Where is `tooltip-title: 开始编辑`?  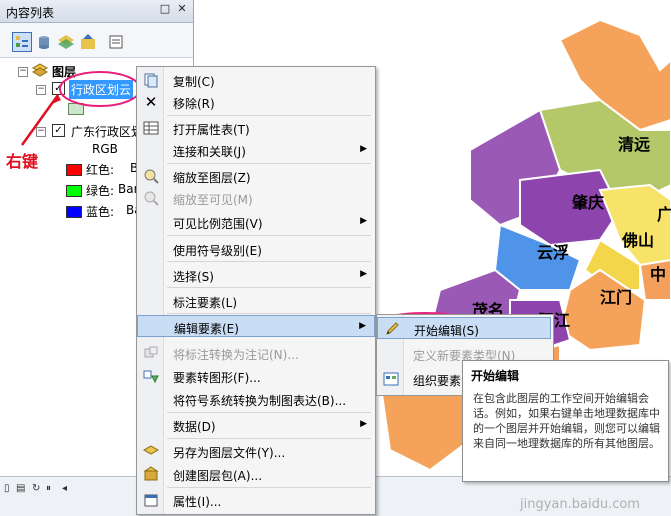 tooltip-title: 开始编辑 is located at coordinates (495, 376).